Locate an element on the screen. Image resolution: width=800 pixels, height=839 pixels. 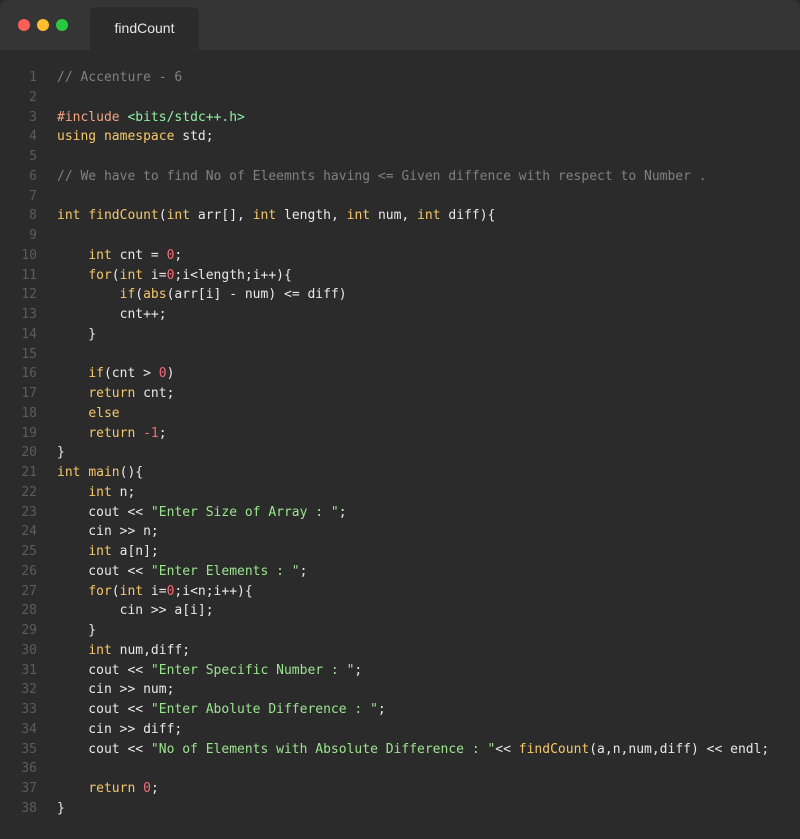
line-number: 30 is located at coordinates (29, 650).